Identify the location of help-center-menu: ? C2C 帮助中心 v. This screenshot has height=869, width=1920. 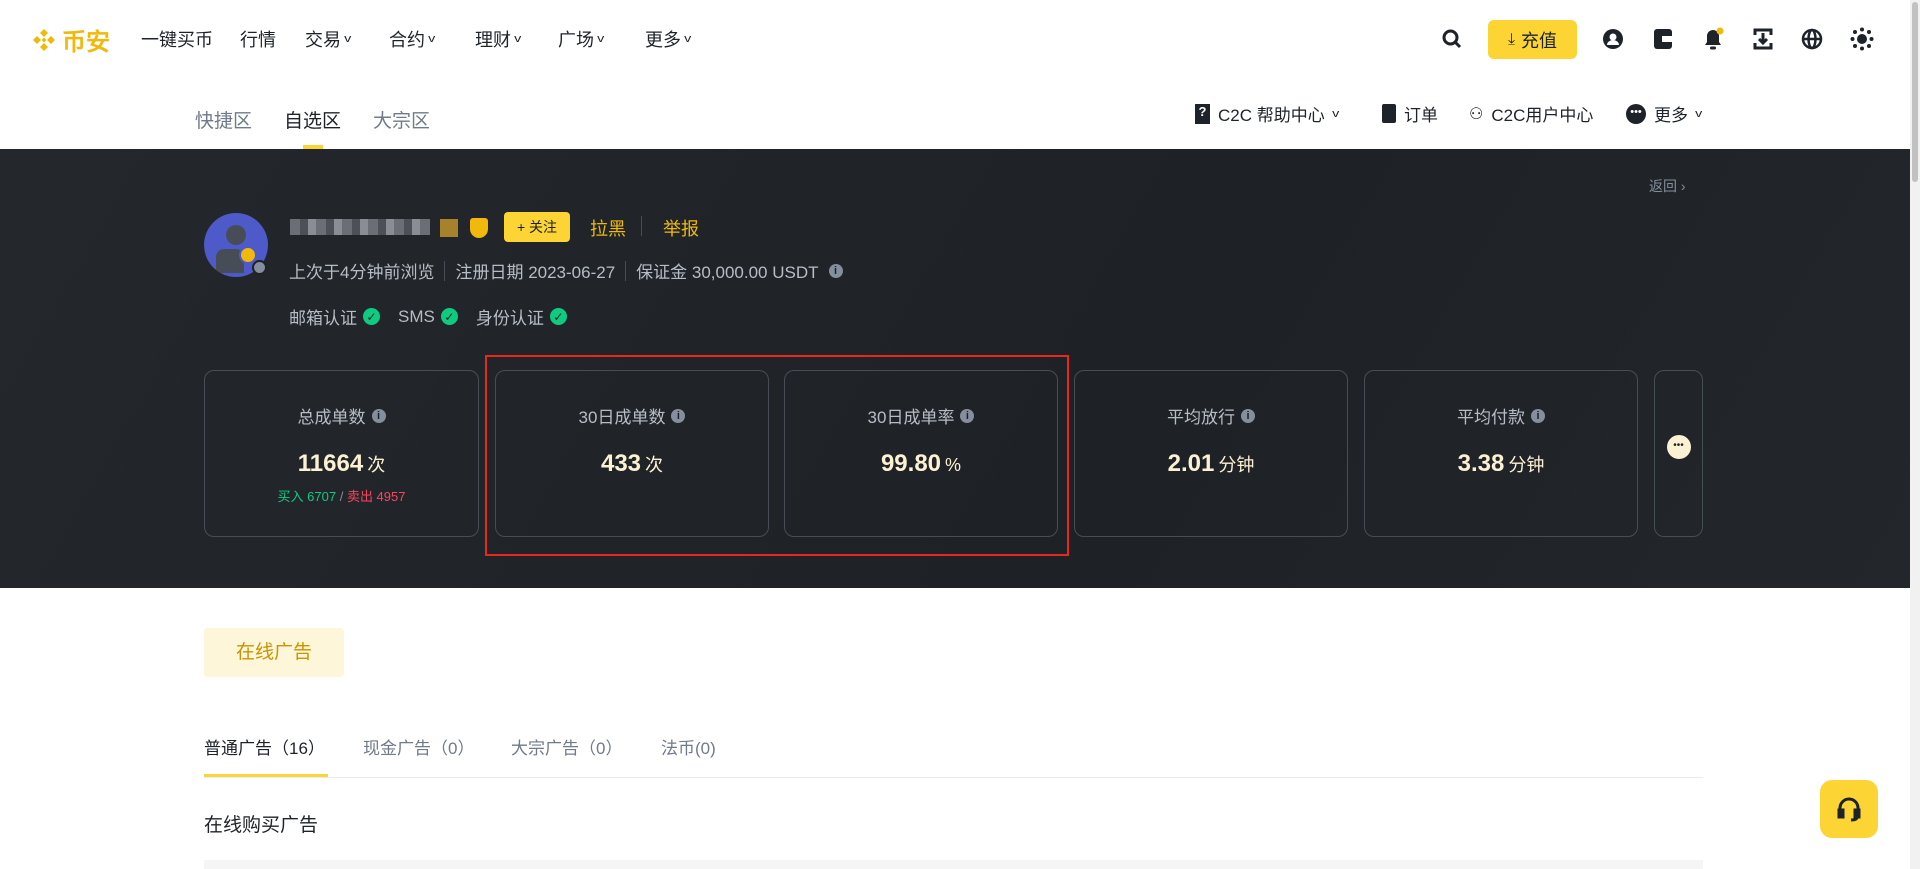
(1267, 113).